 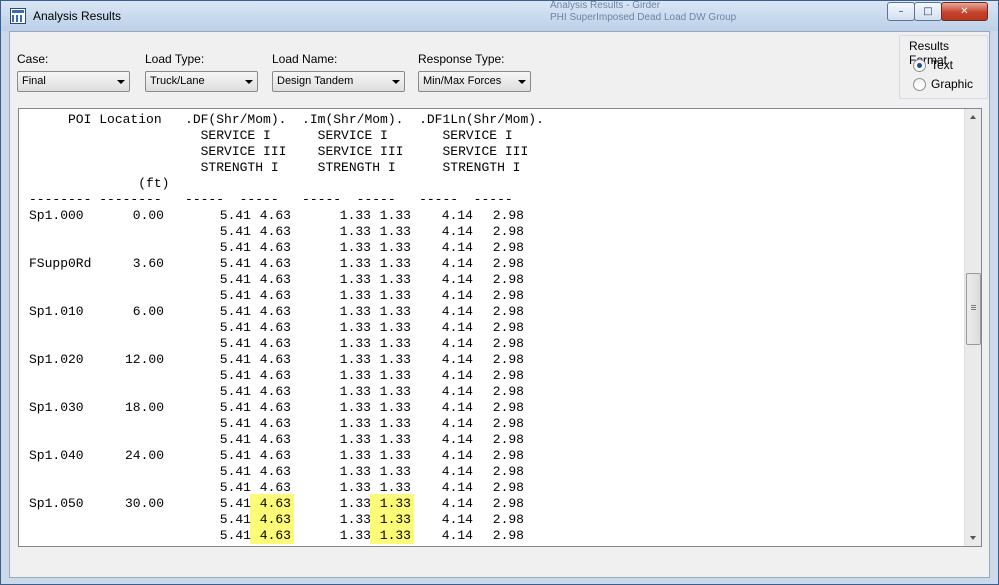 What do you see at coordinates (643, 17) in the screenshot?
I see `background-title-2: PHI SuperImposed Dead Load DW Group` at bounding box center [643, 17].